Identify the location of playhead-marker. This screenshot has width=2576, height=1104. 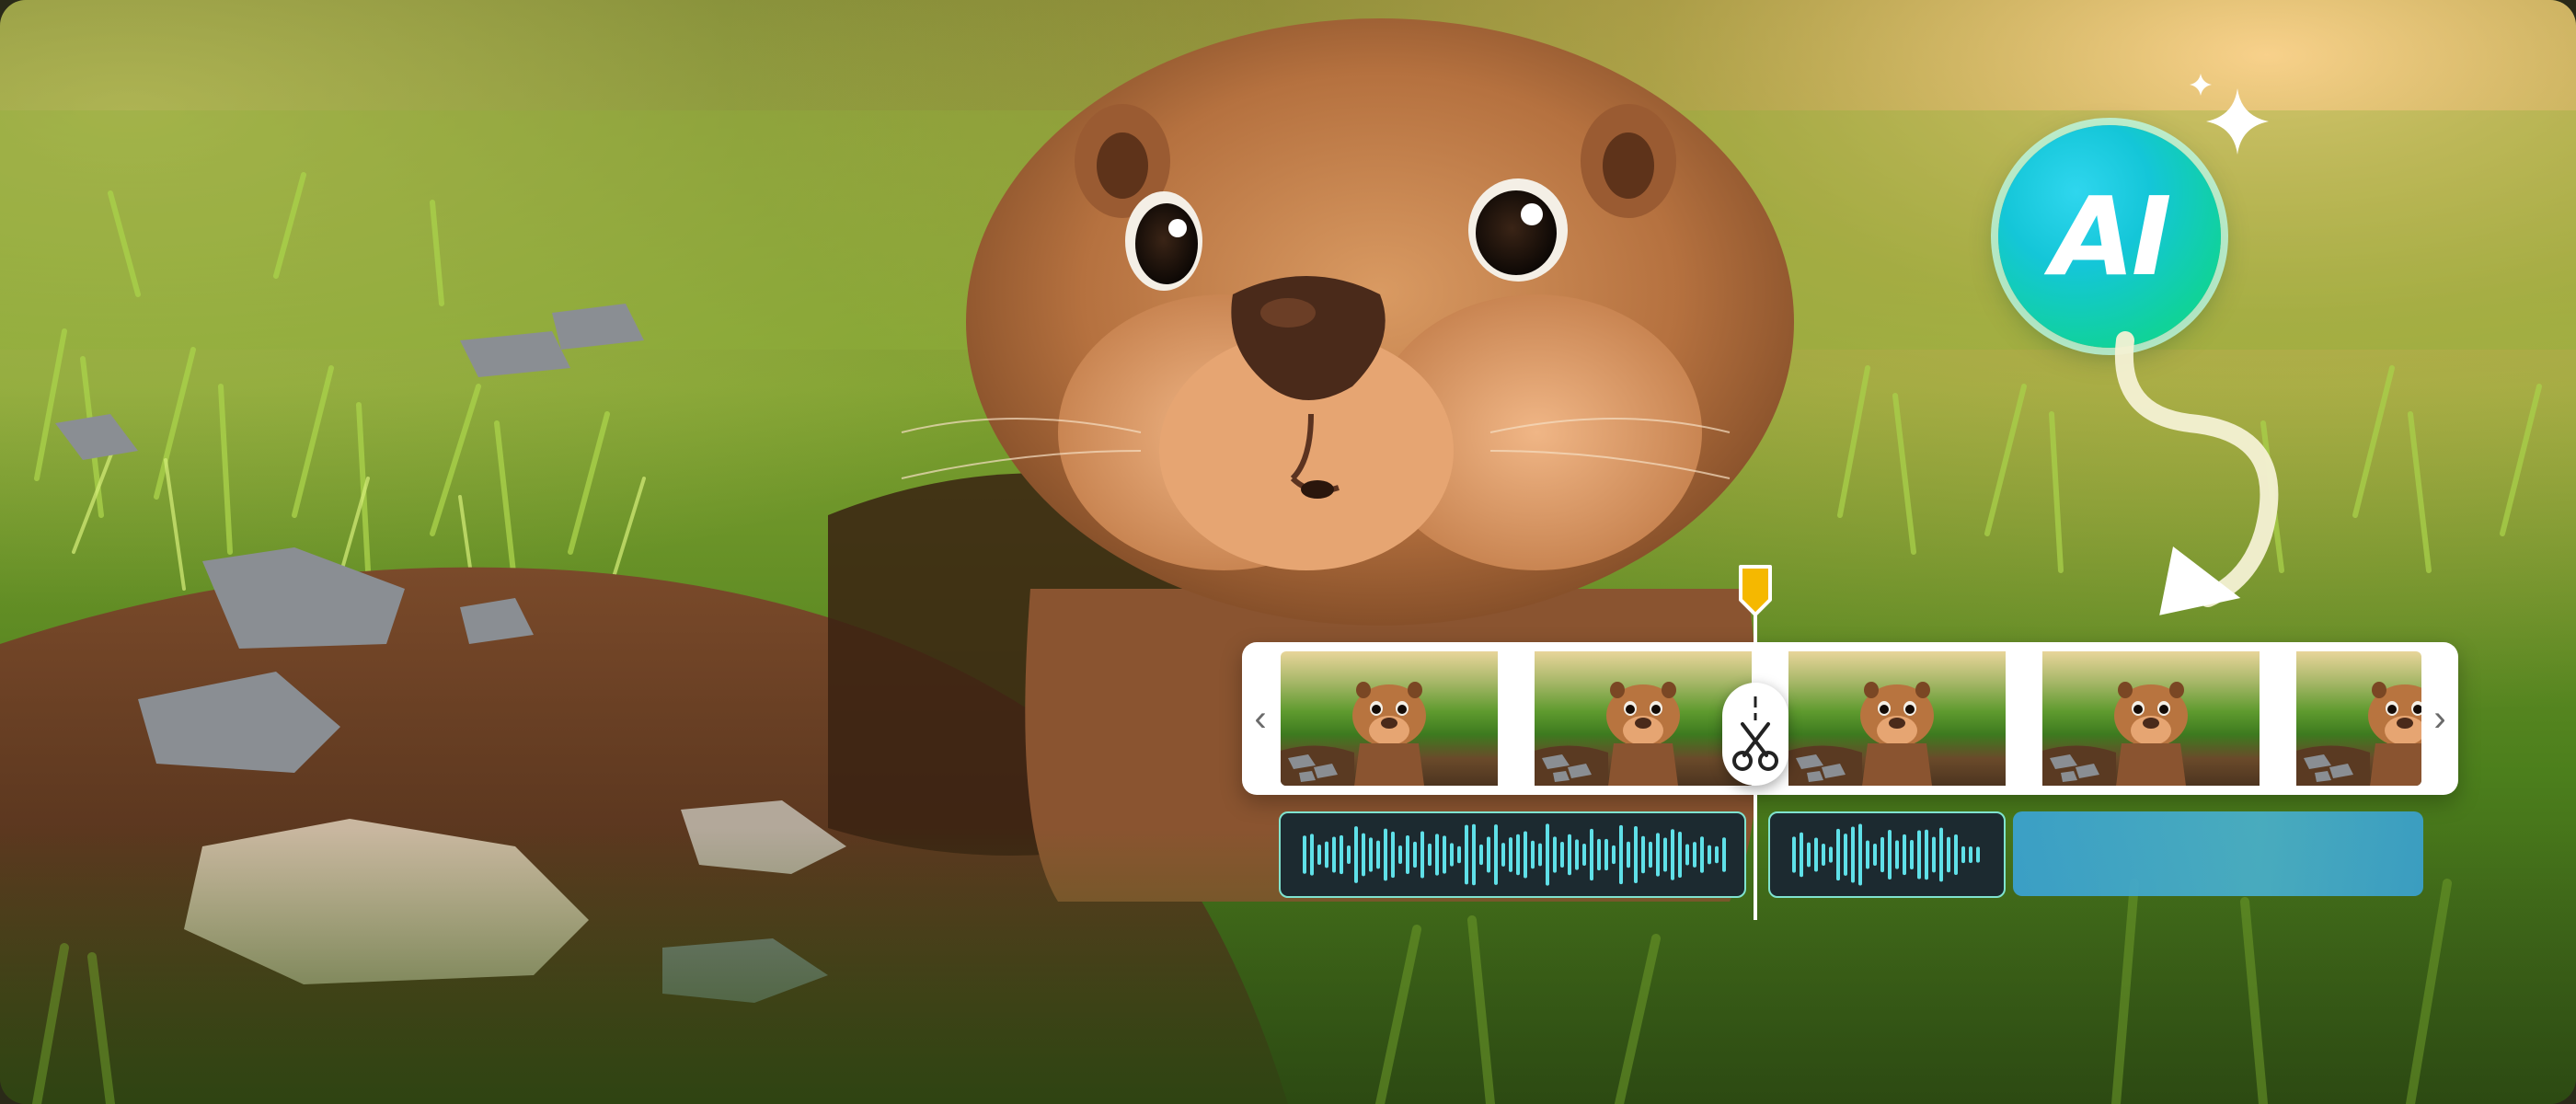
(1755, 589).